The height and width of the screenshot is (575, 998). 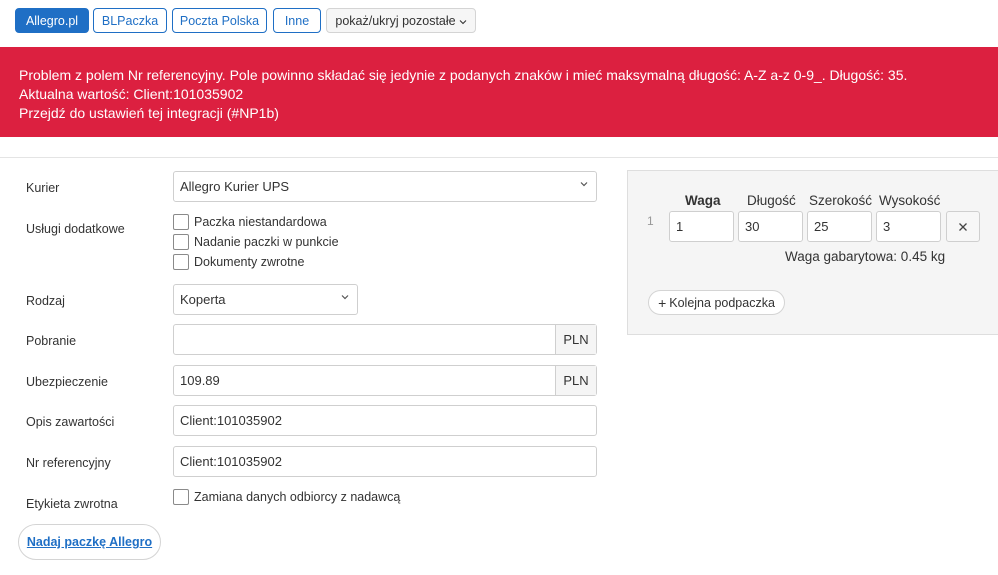 What do you see at coordinates (297, 20) in the screenshot?
I see `tab-inne: Inne` at bounding box center [297, 20].